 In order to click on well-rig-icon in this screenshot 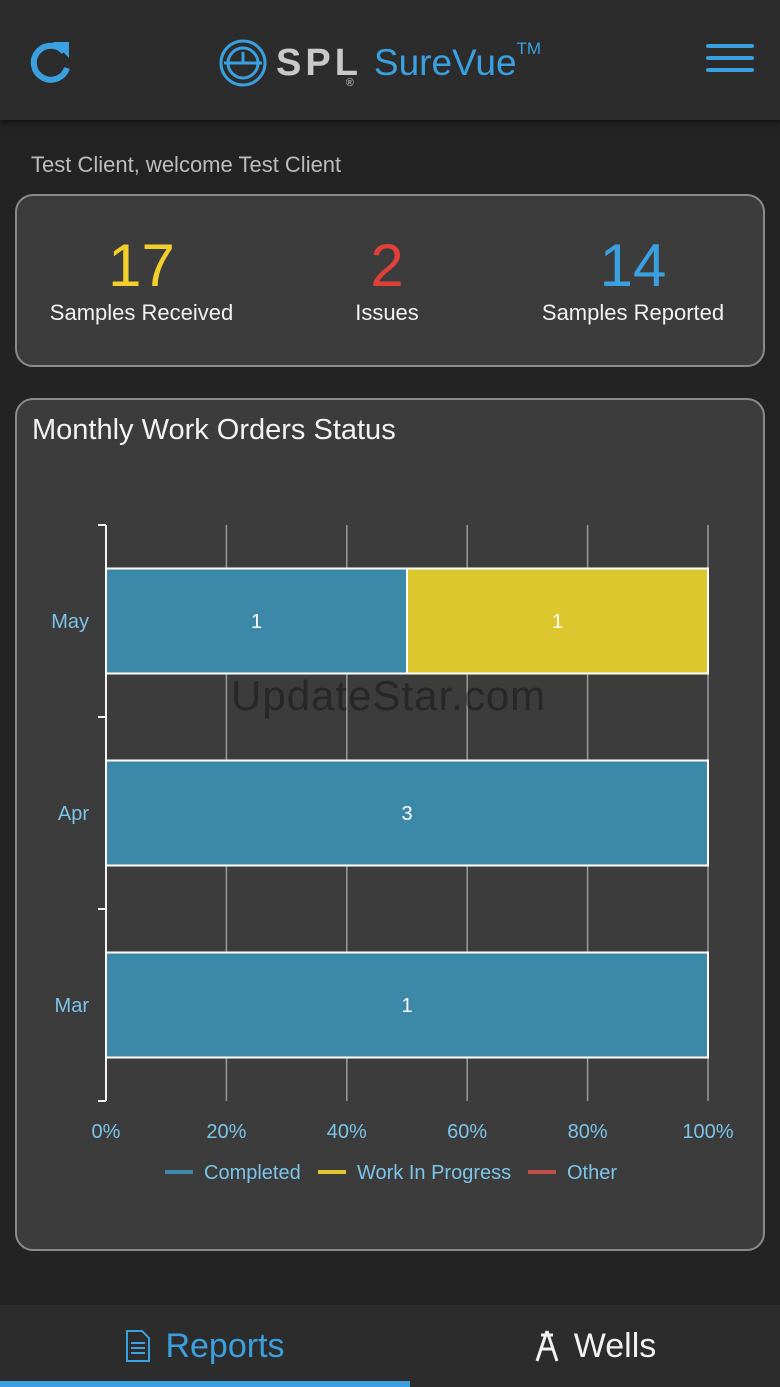, I will do `click(547, 1346)`.